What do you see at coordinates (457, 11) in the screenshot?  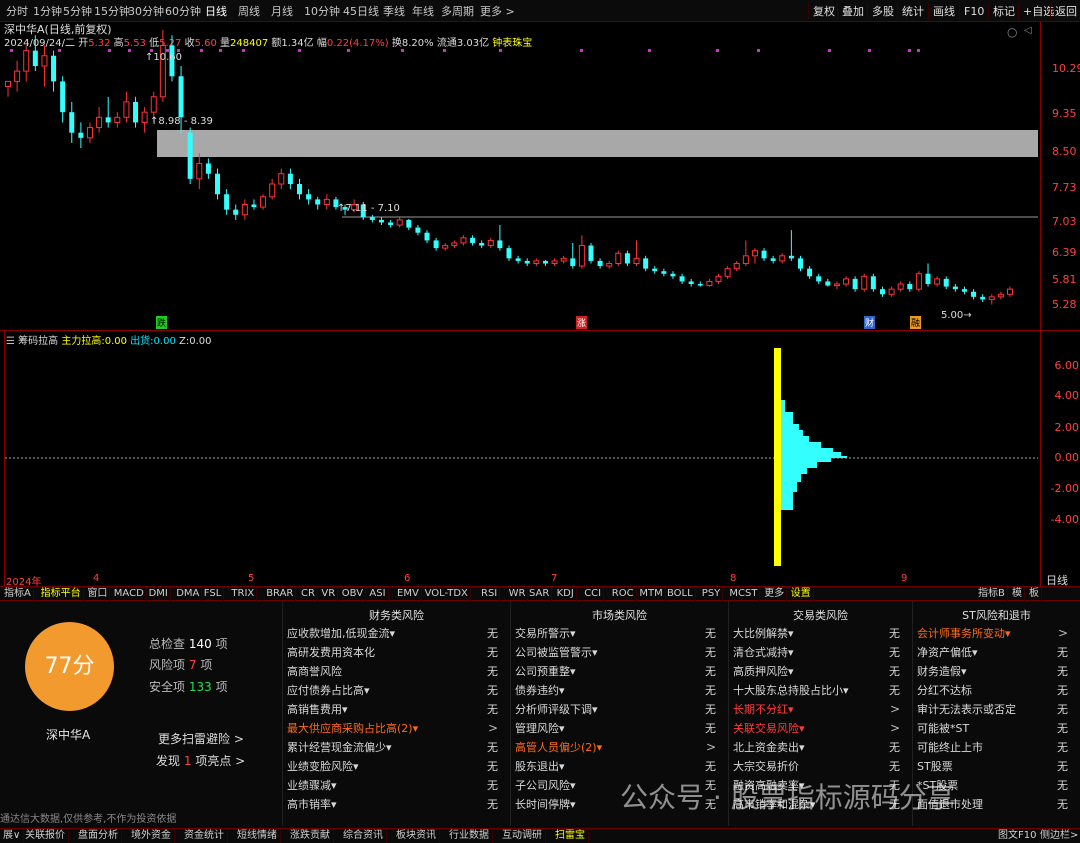 I see `period-multi: 多周期` at bounding box center [457, 11].